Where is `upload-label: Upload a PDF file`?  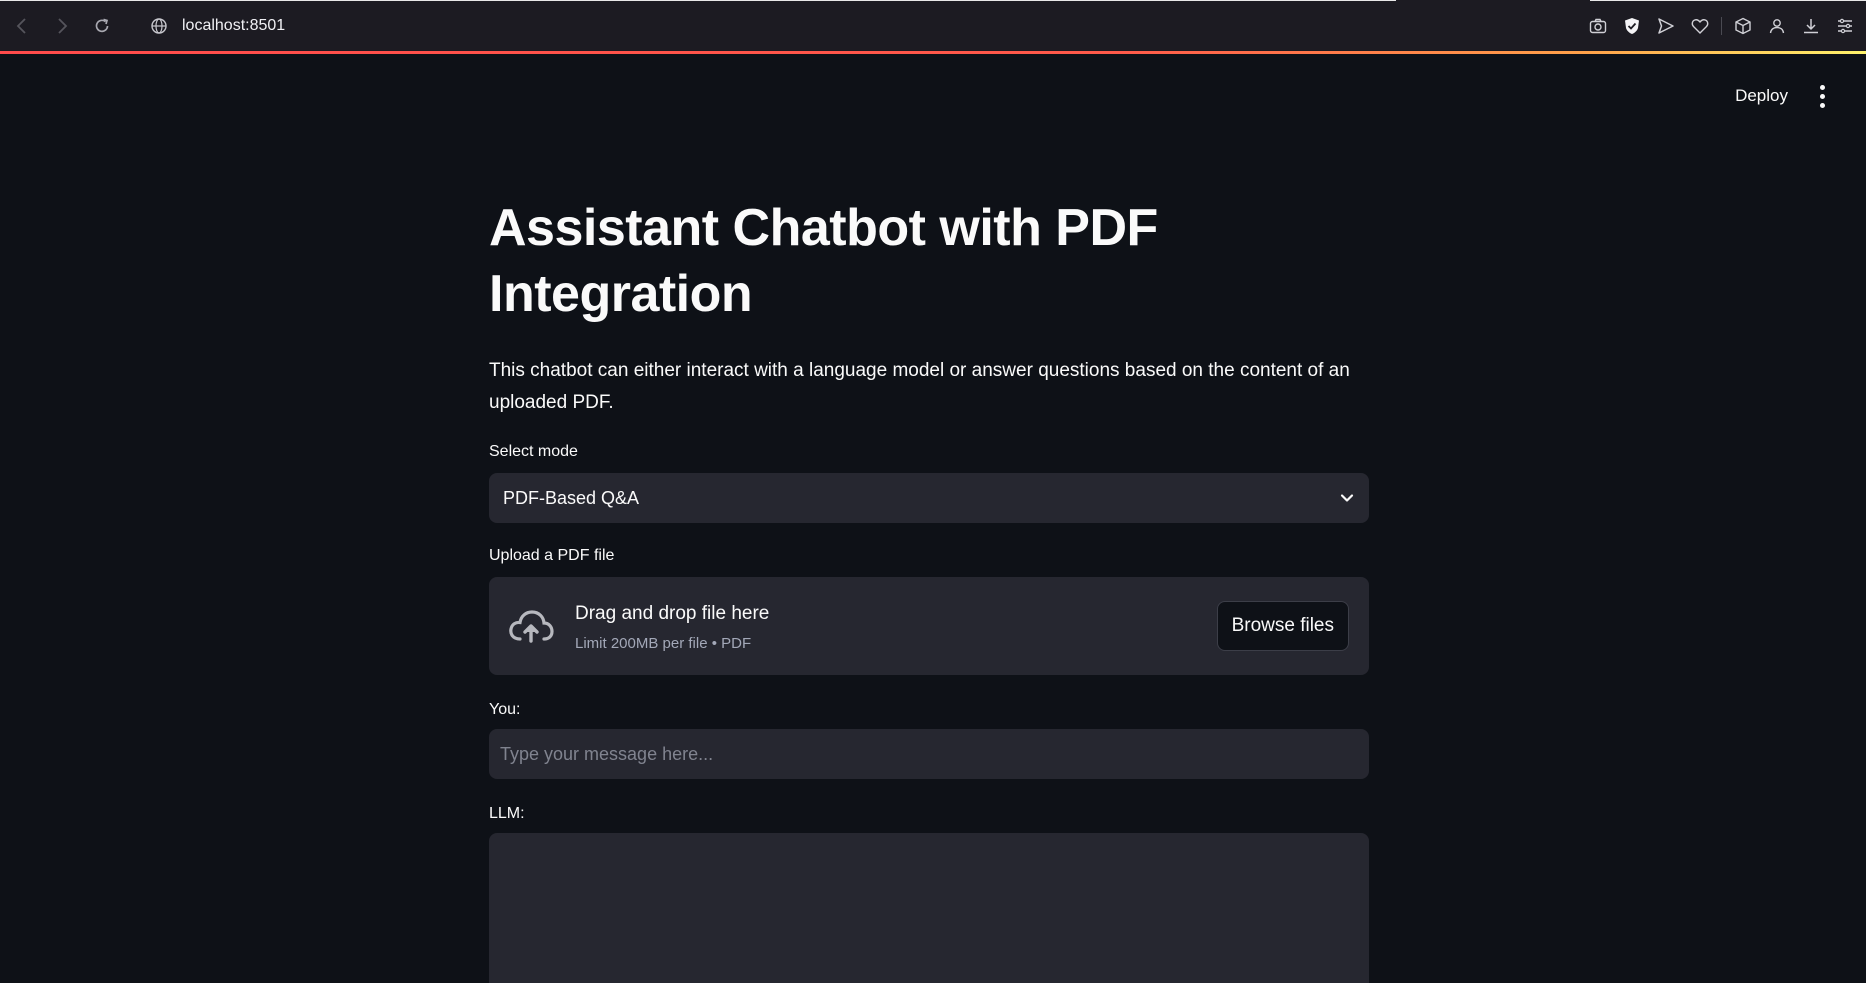
upload-label: Upload a PDF file is located at coordinates (552, 555).